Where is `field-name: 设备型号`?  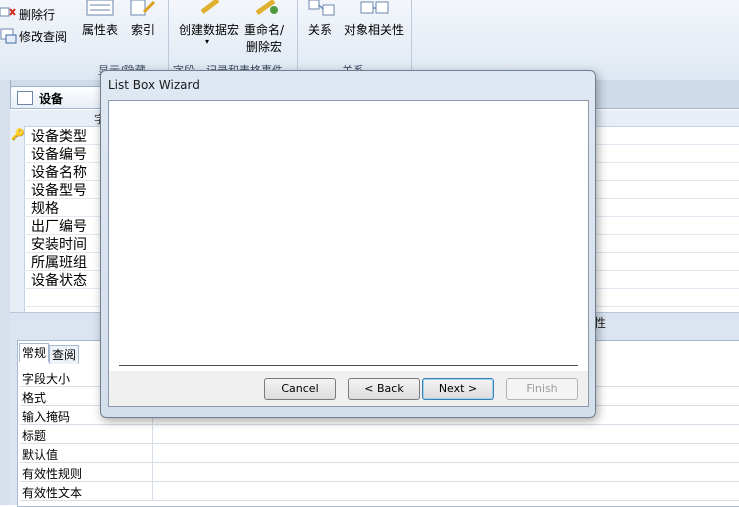
field-name: 设备型号 is located at coordinates (59, 191).